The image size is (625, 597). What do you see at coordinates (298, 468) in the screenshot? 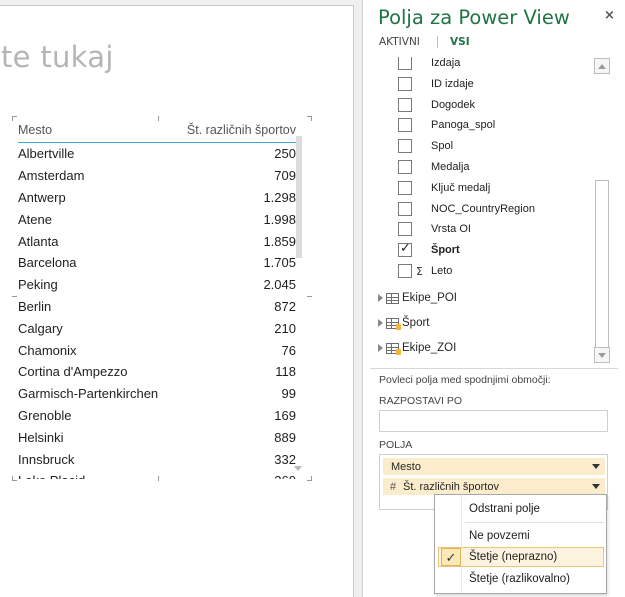
I see `table-scroll-down-icon` at bounding box center [298, 468].